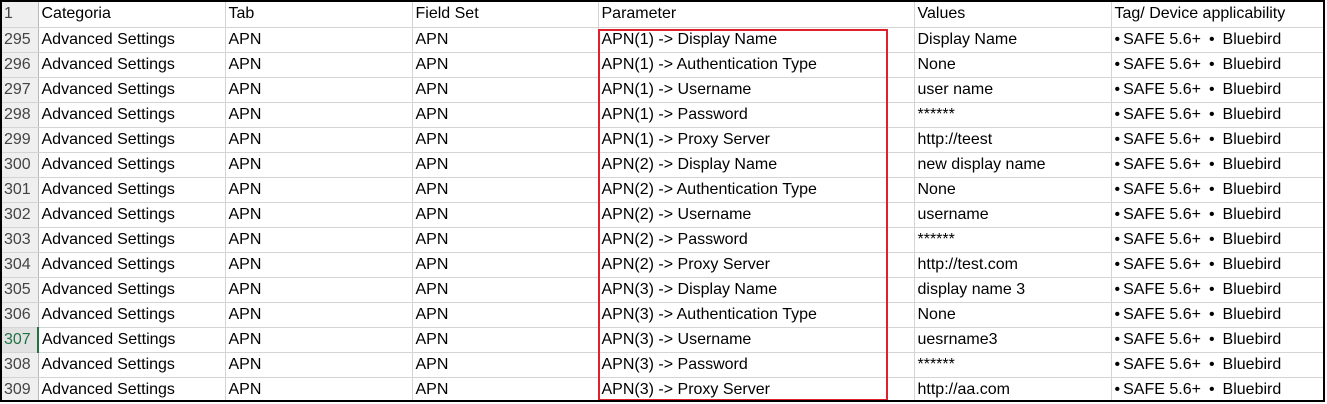  I want to click on cell-parameter: APN(1) -> Authentication Type, so click(756, 65).